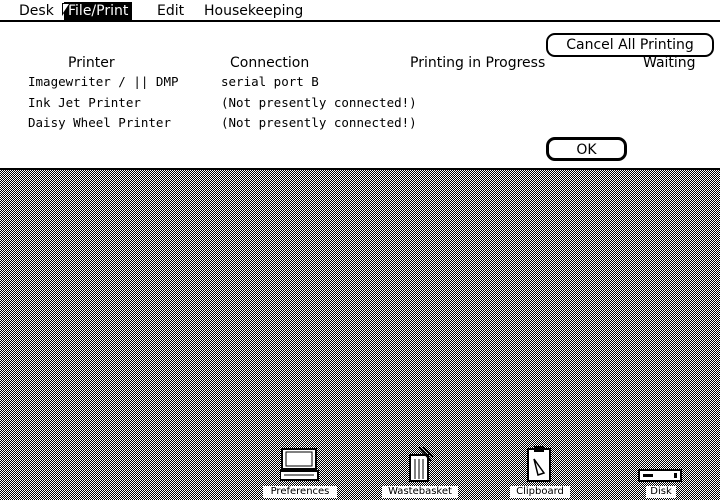 The width and height of the screenshot is (720, 500). I want to click on column-header-connection: Connection, so click(270, 63).